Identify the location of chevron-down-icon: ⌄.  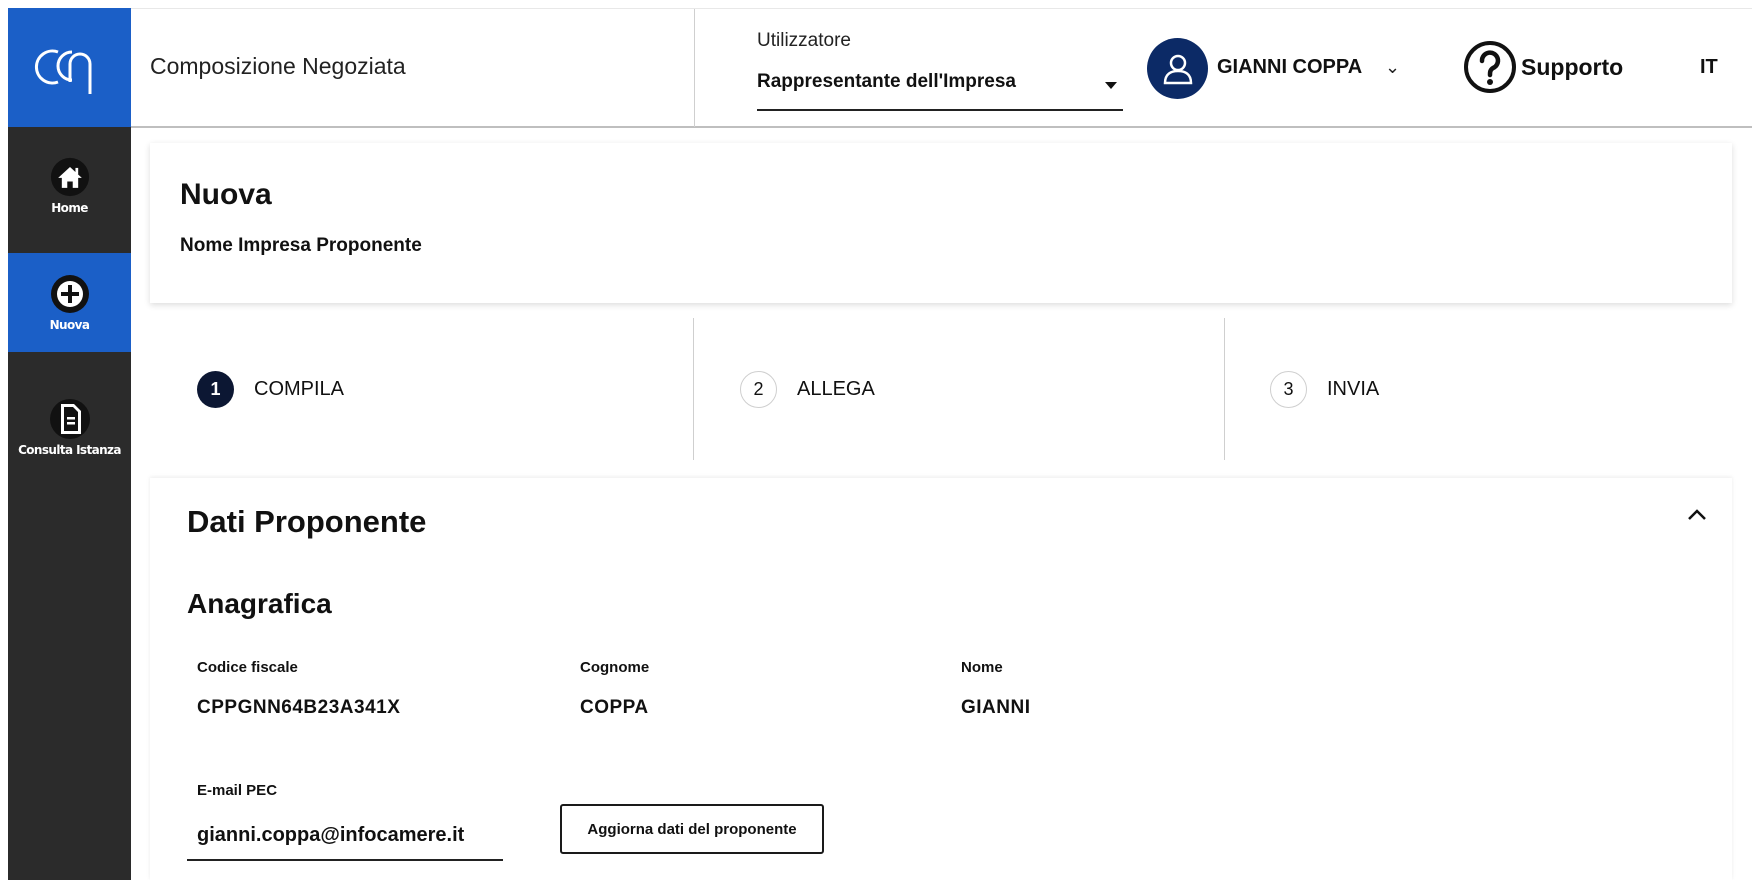
(1392, 67).